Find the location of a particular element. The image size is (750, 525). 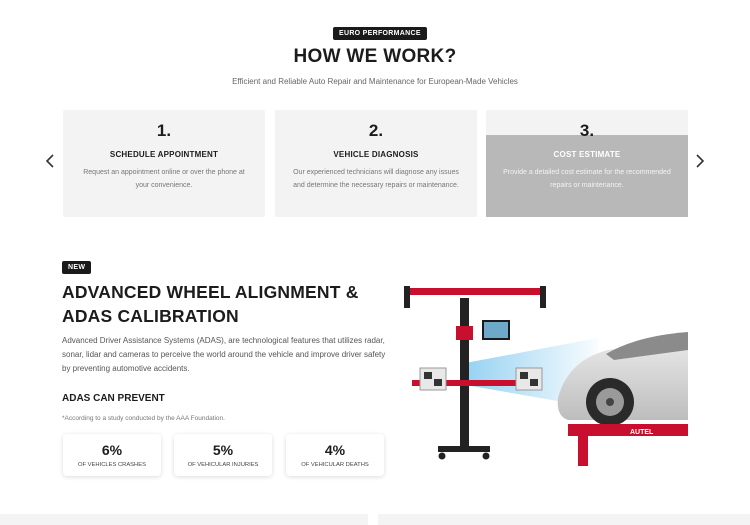

stat-value: 4% is located at coordinates (335, 450).